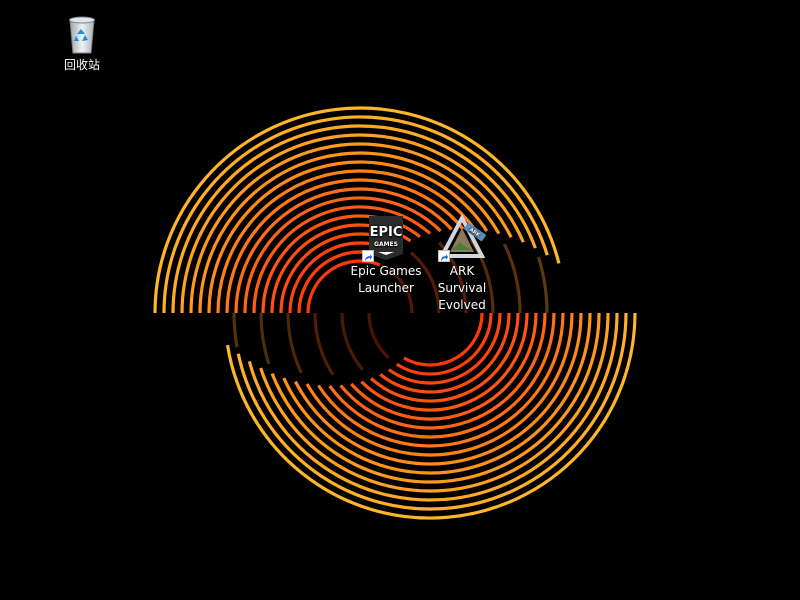 The image size is (800, 600). I want to click on recycle-bin-label: 回收站, so click(81, 65).